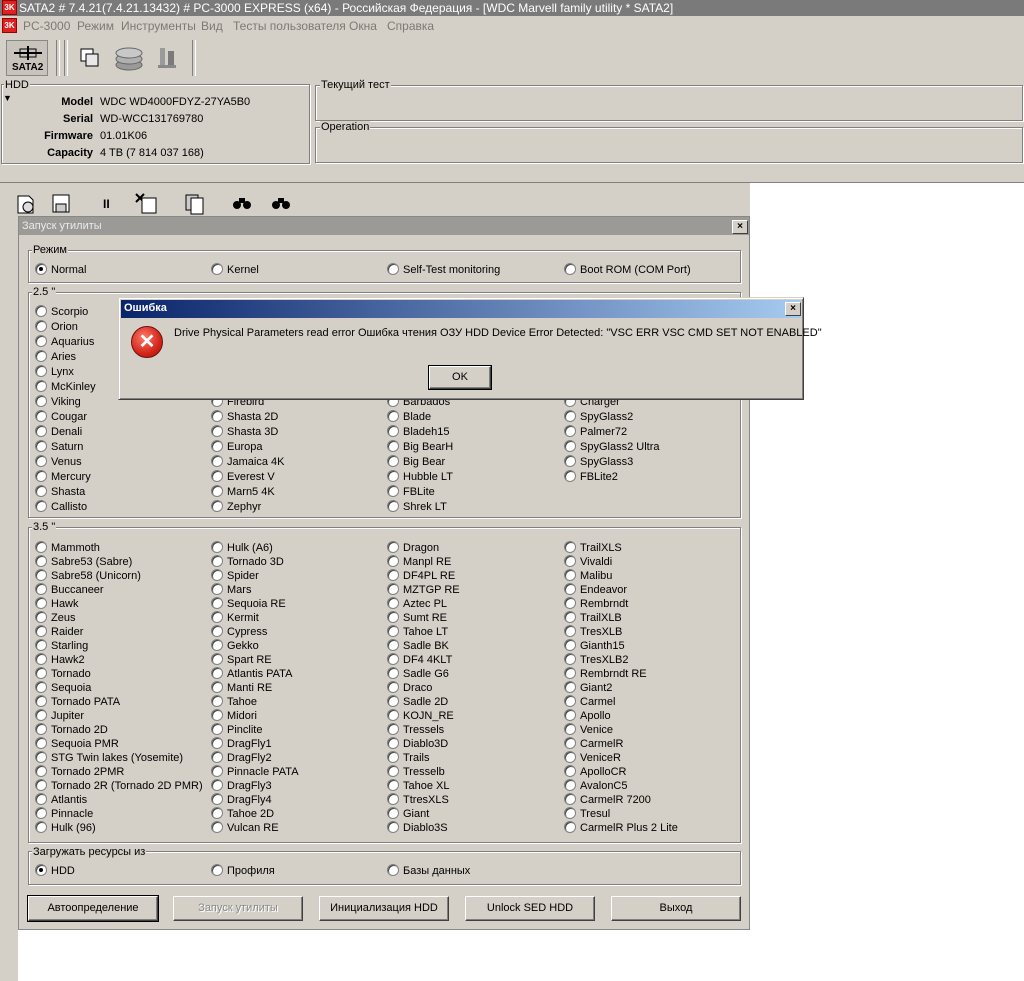  I want to click on model-radio-3-5: Gekko, so click(235, 645).